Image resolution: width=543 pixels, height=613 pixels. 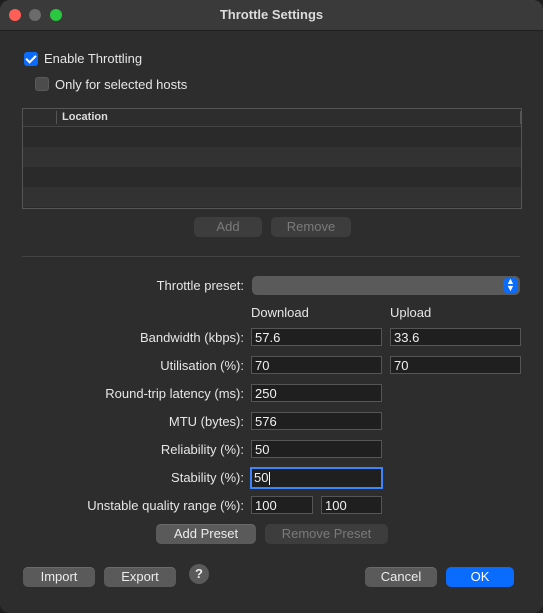 I want to click on throttle-preset-select: ▲ ▼, so click(x=386, y=285).